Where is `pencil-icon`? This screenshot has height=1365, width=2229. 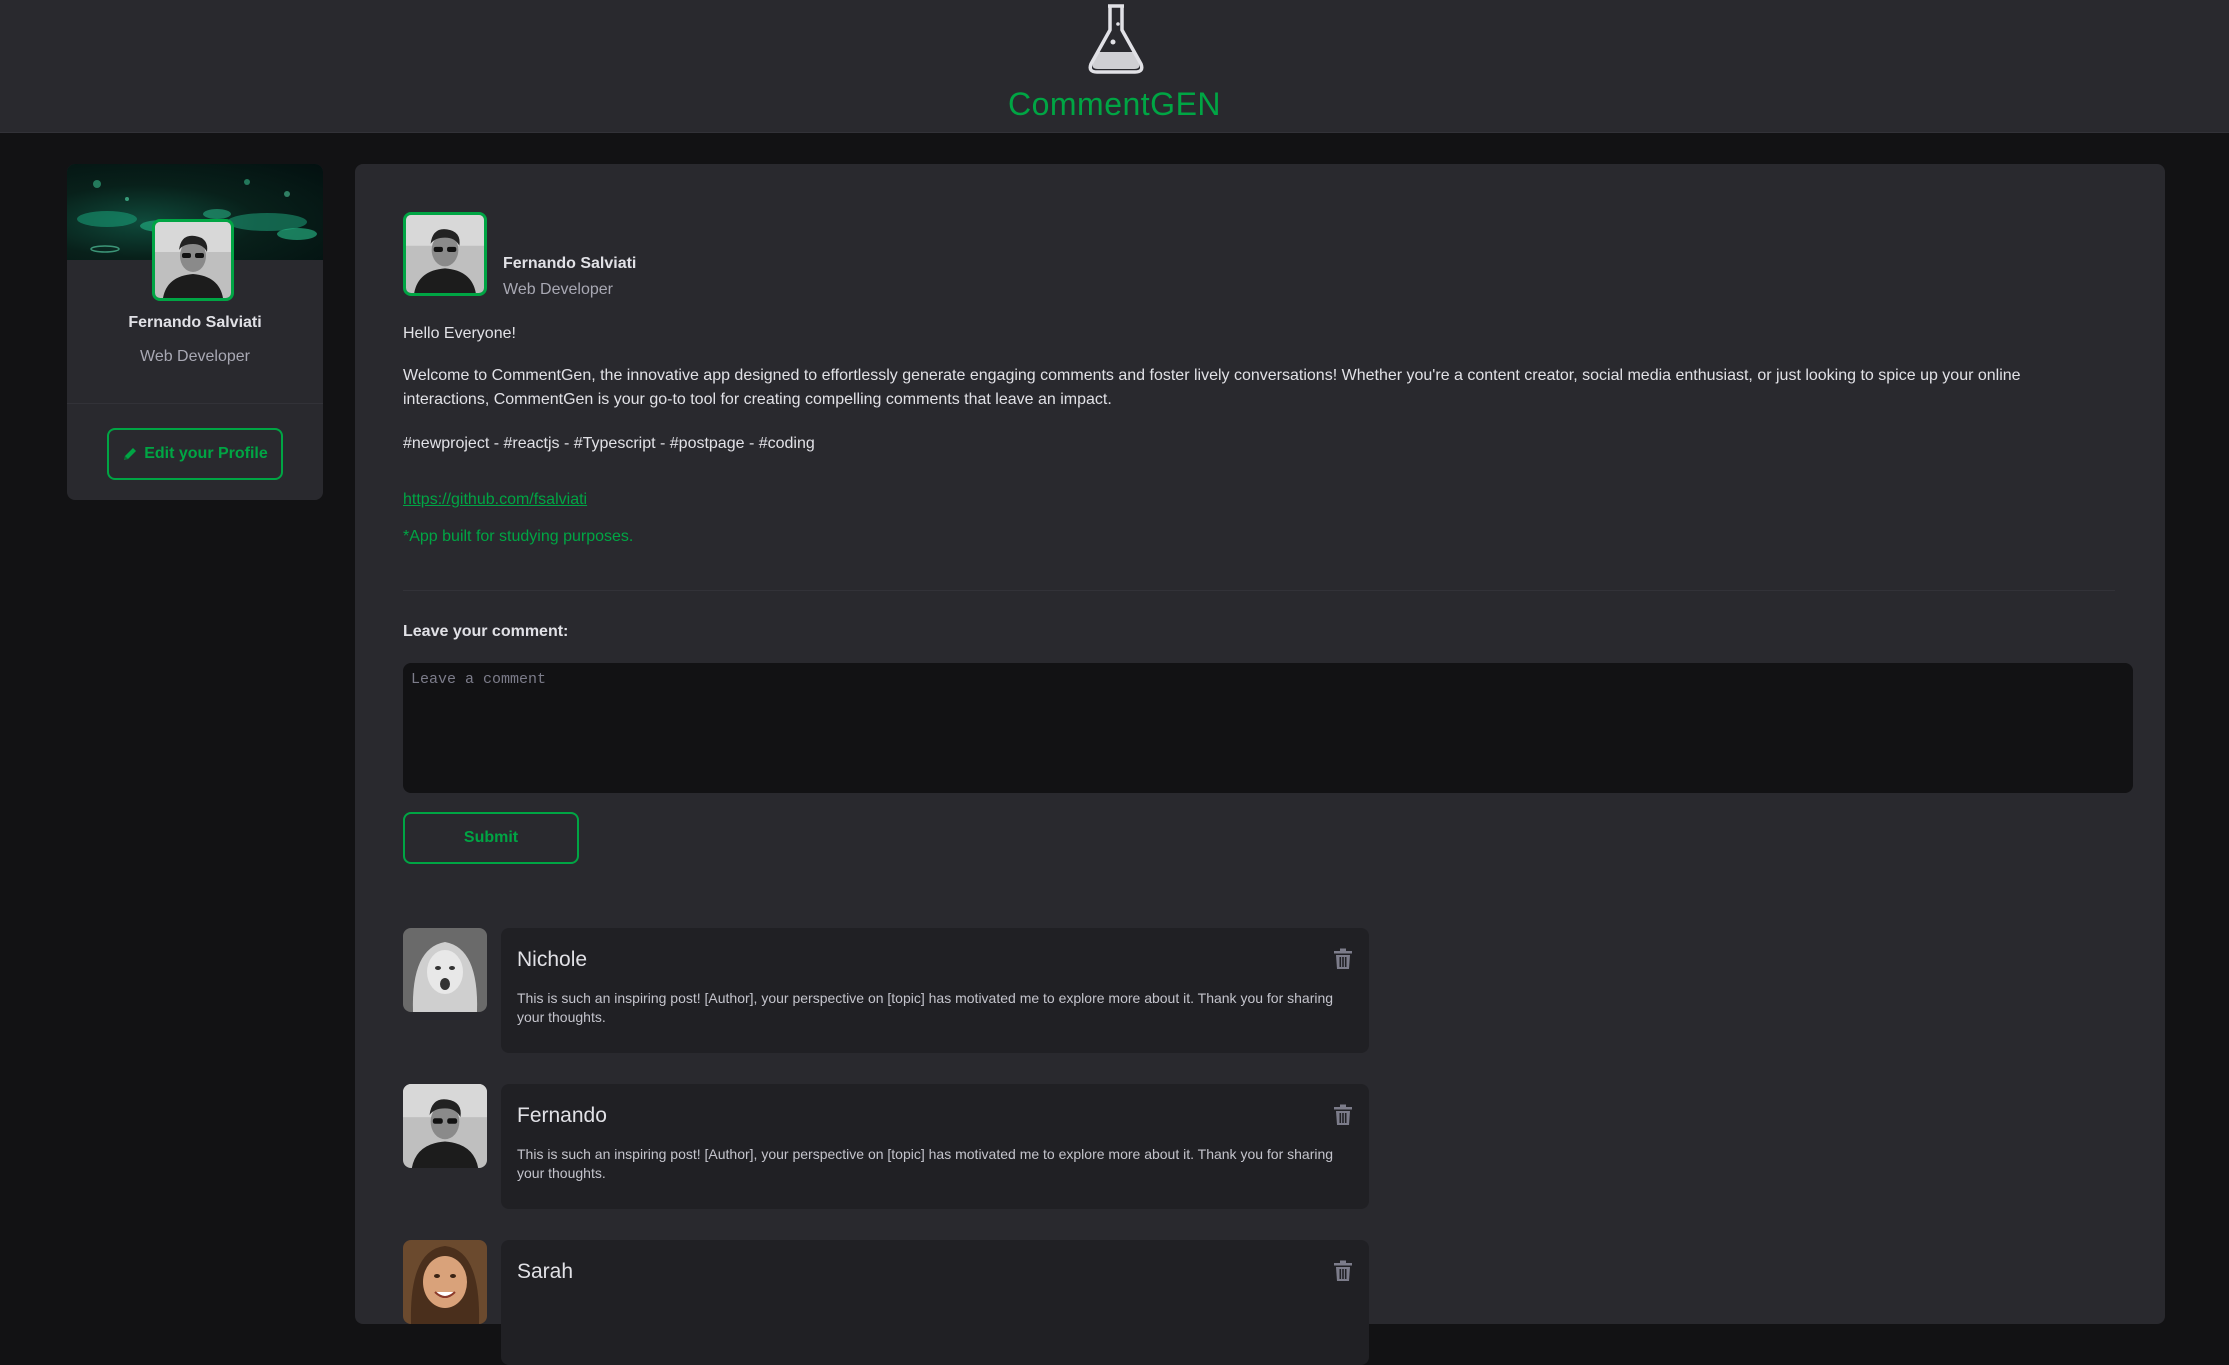 pencil-icon is located at coordinates (130, 454).